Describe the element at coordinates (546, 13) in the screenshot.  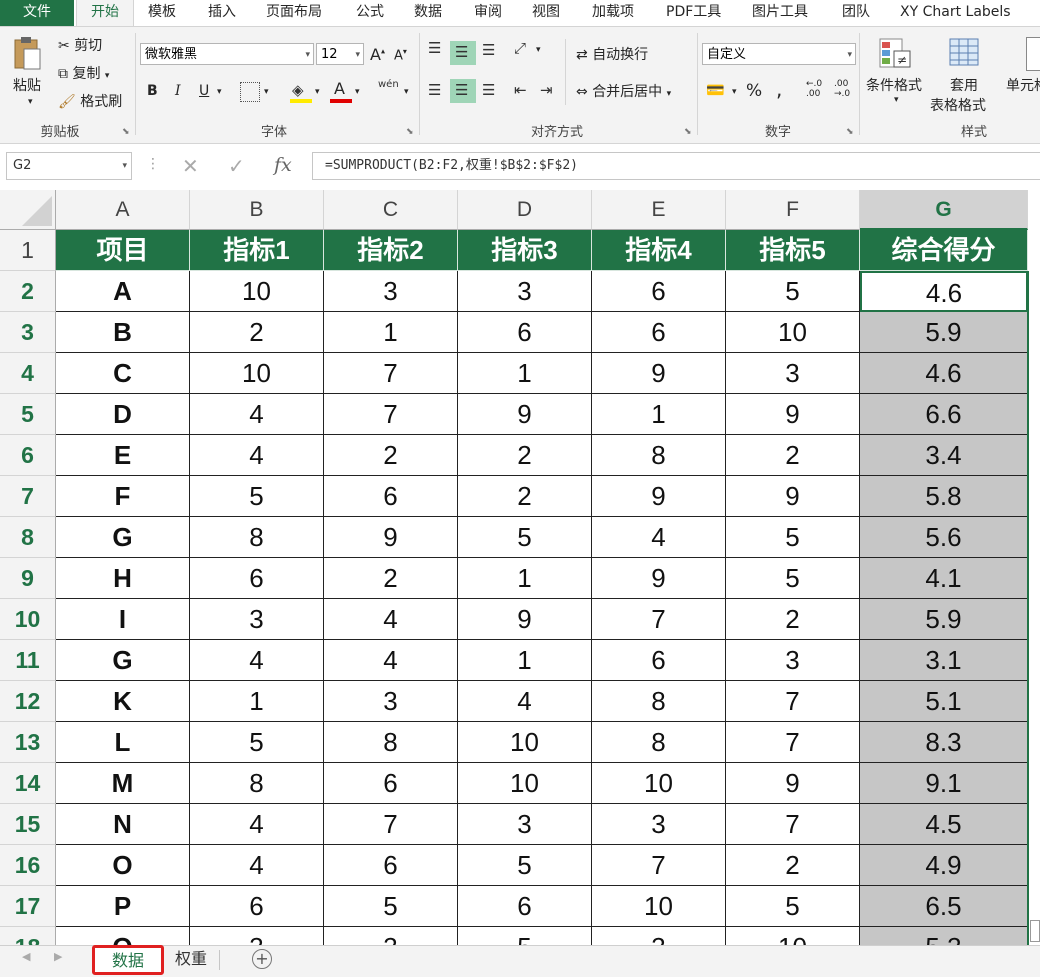
I see `menu-view: 视图` at that location.